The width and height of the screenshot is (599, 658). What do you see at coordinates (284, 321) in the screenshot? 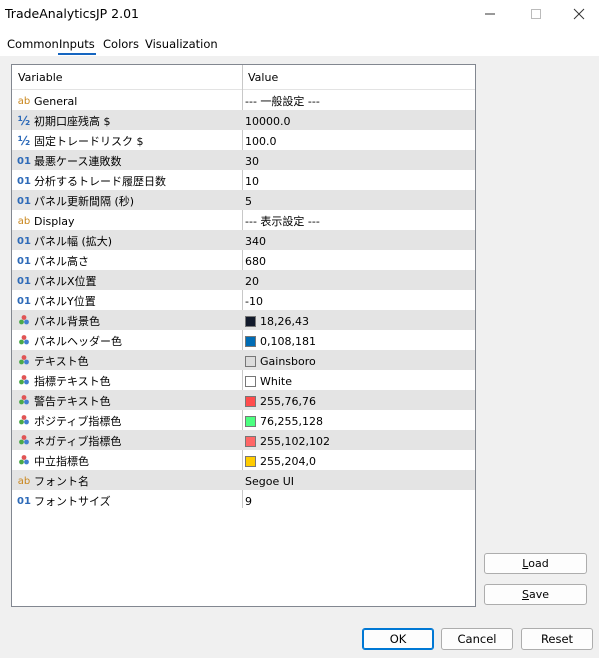
I see `variable-value: 18,26,43` at bounding box center [284, 321].